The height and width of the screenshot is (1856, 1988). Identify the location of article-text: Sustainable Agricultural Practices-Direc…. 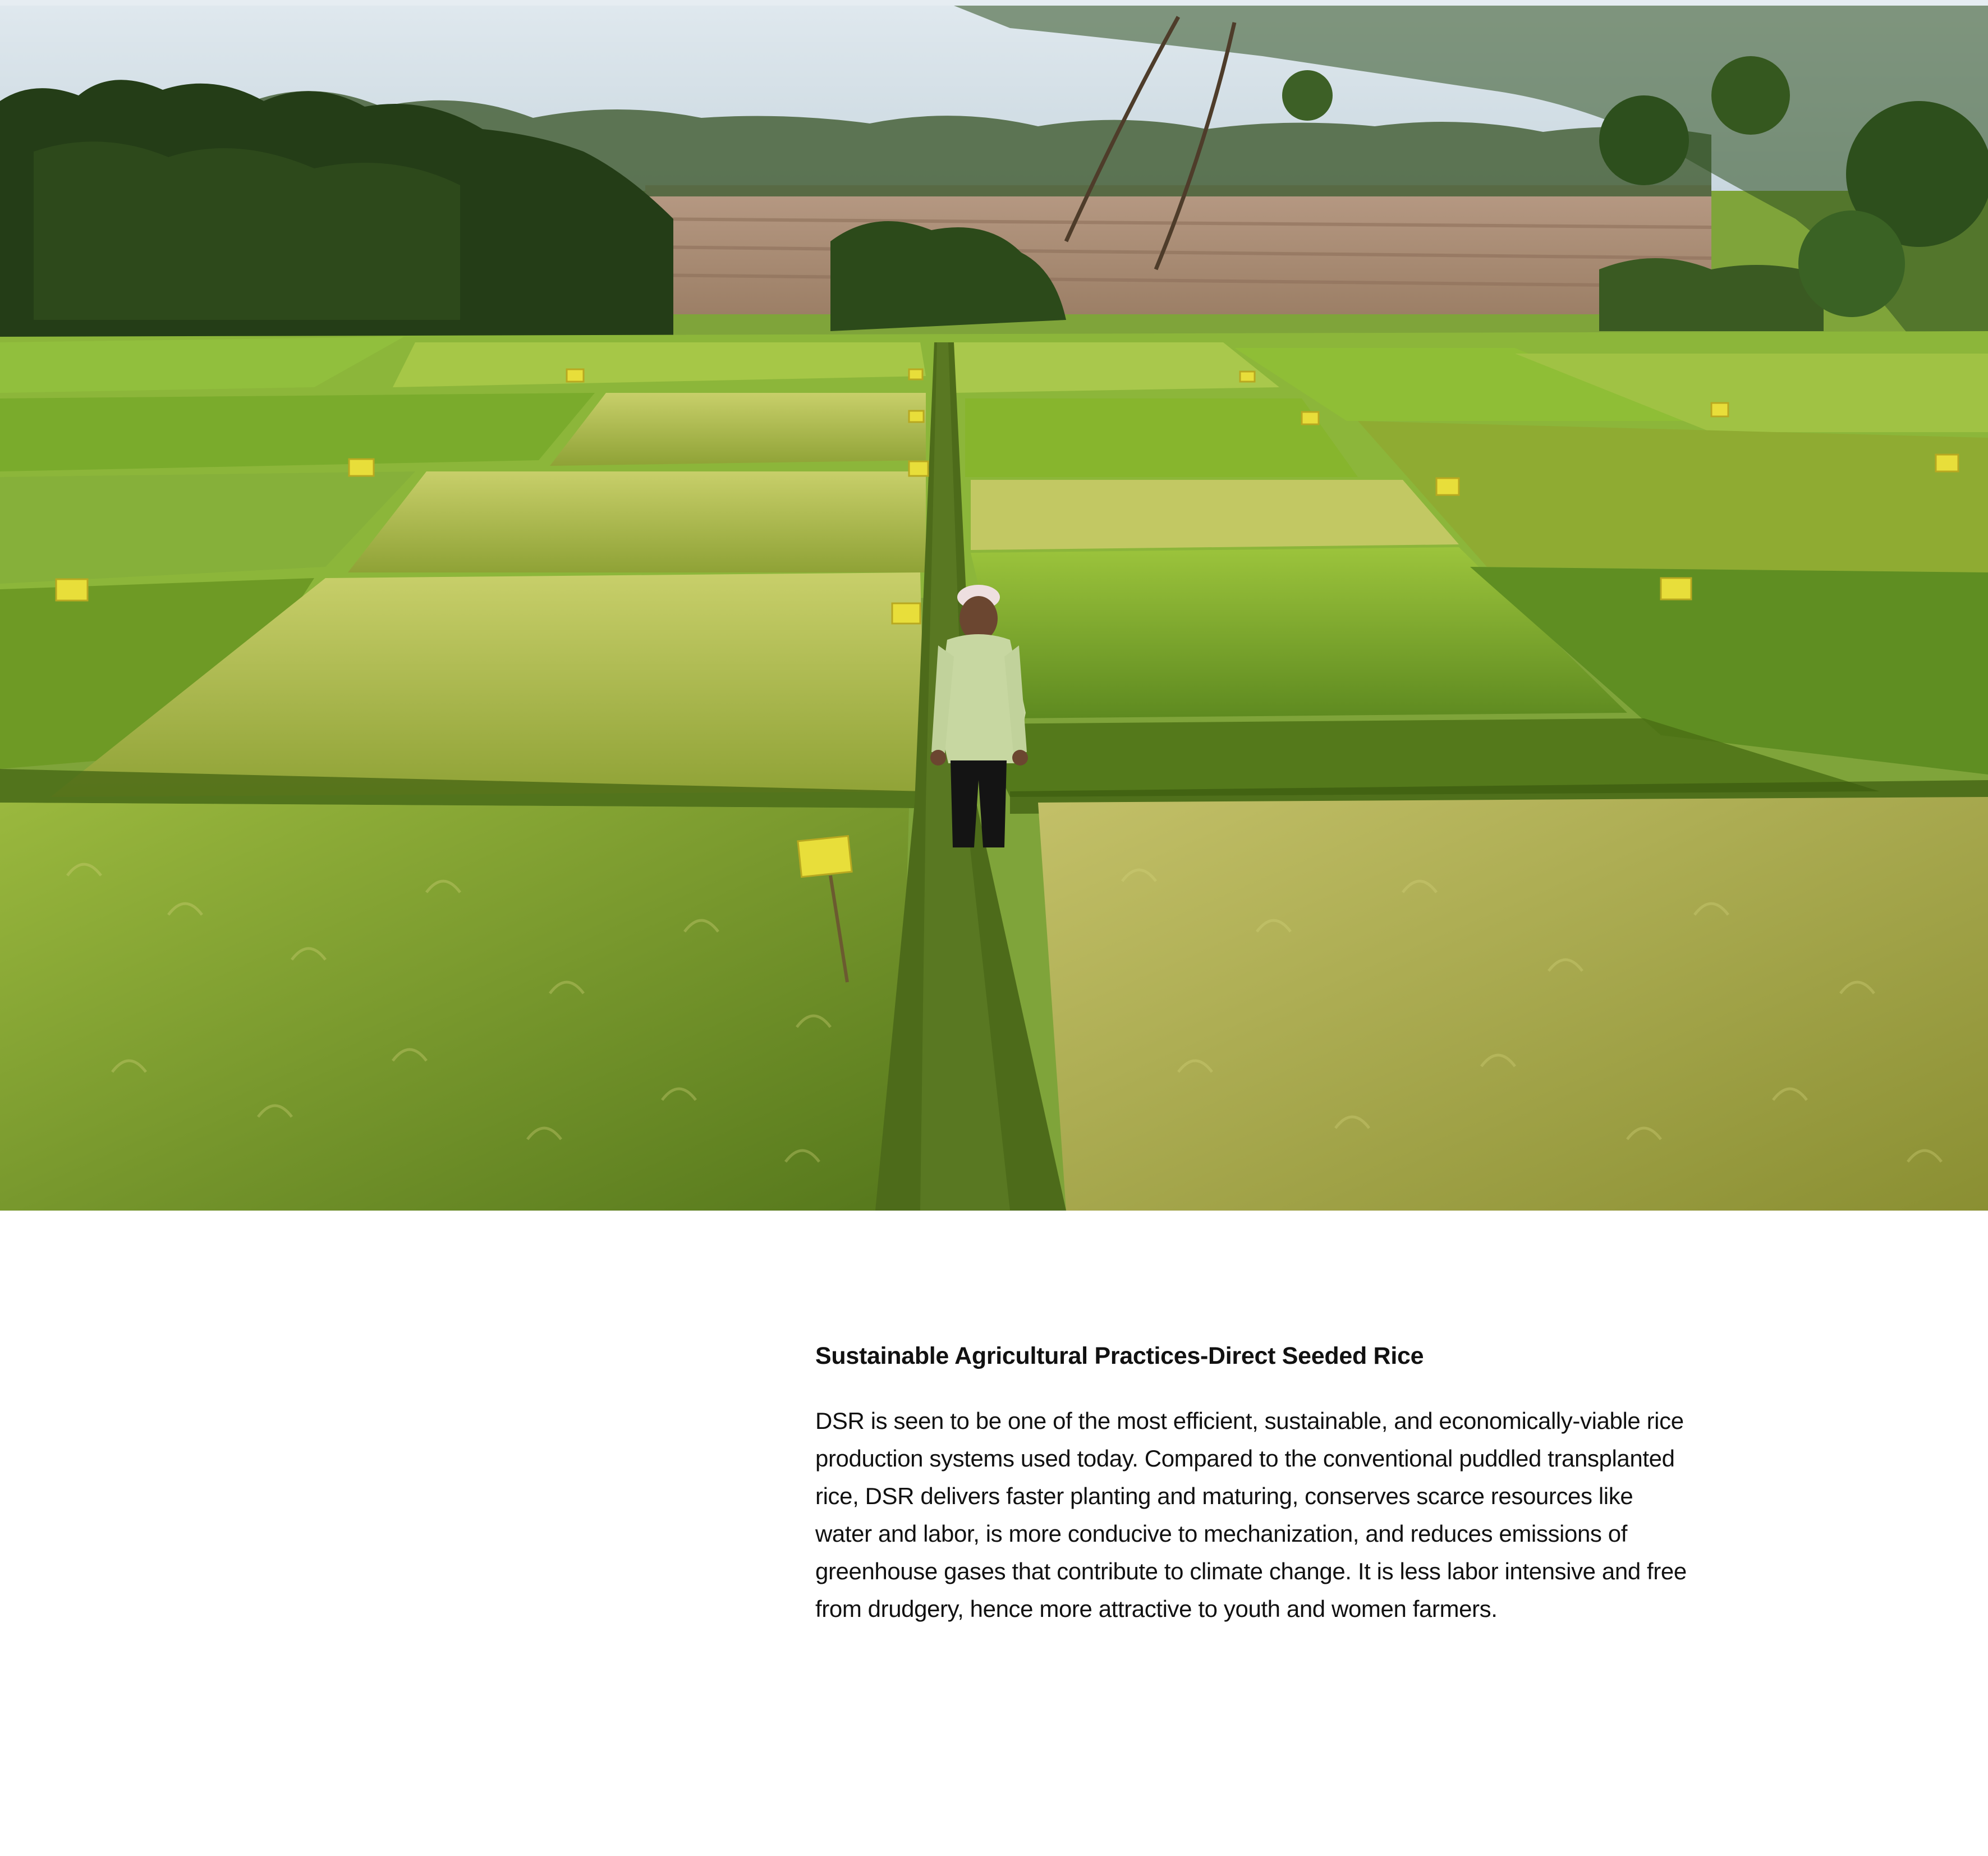
(1275, 1484).